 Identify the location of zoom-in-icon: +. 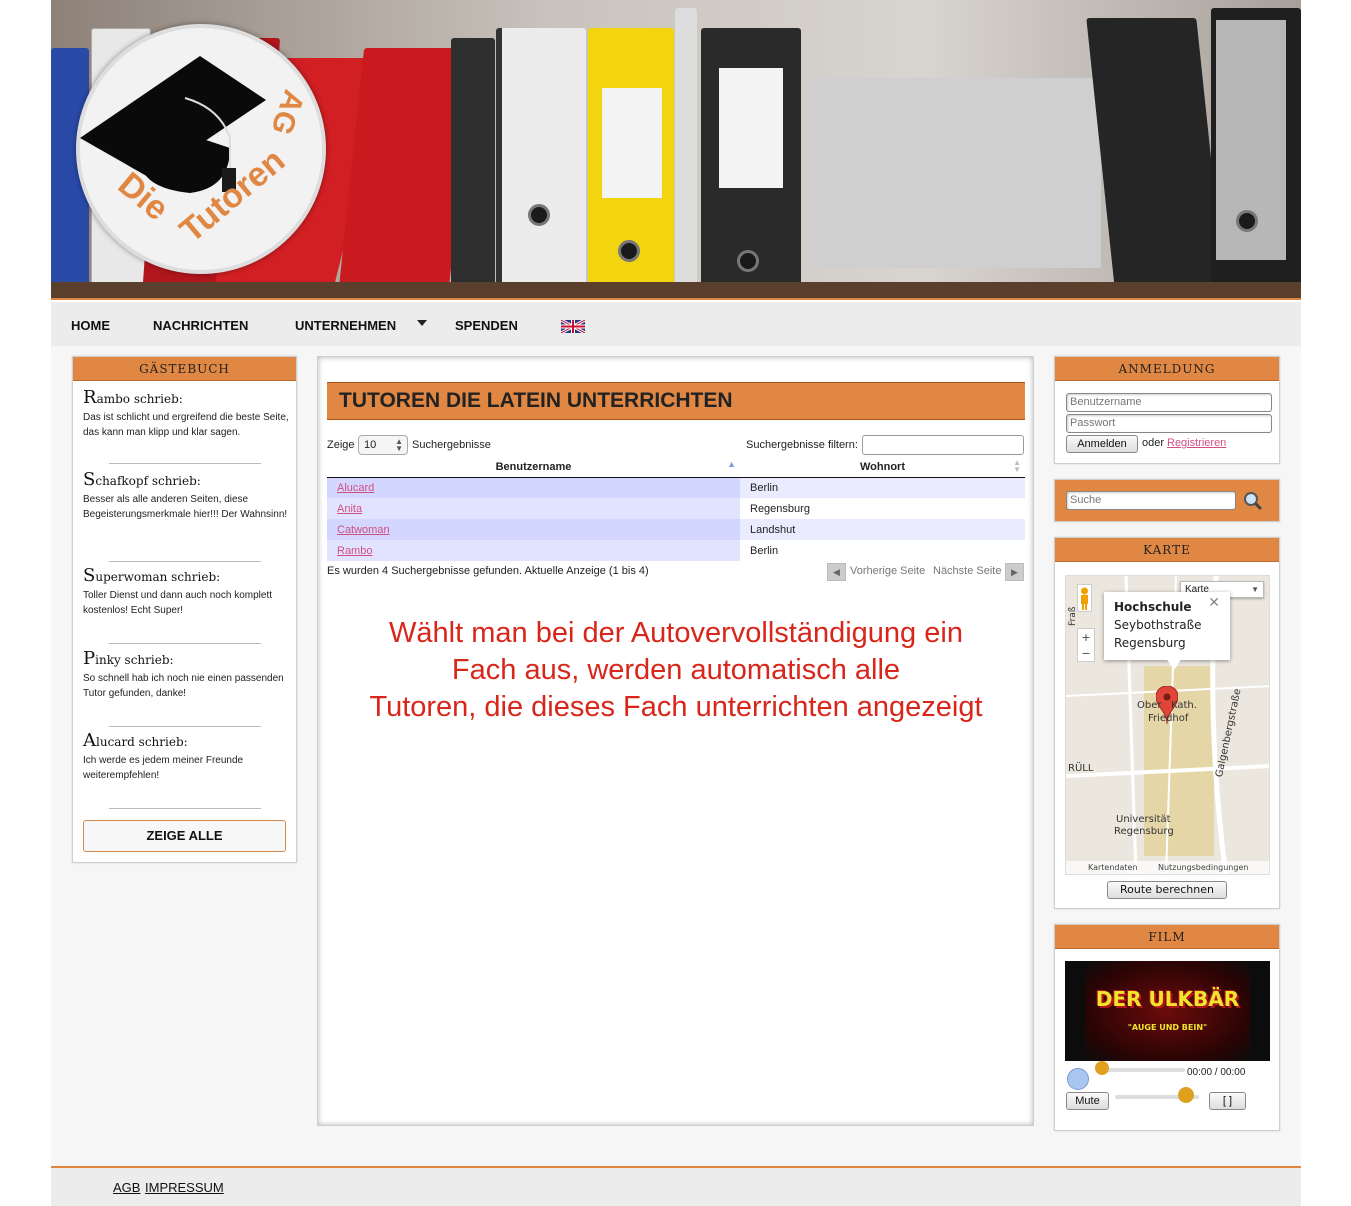
(1086, 637).